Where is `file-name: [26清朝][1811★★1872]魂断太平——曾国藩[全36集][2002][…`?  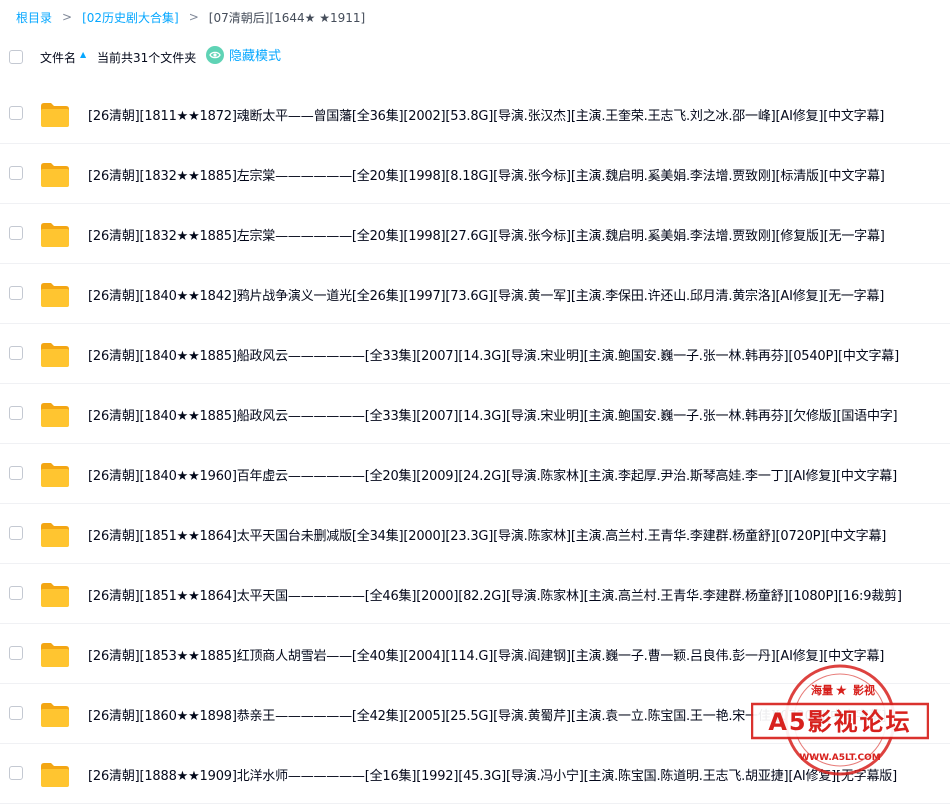 file-name: [26清朝][1811★★1872]魂断太平——曾国藩[全36集][2002][… is located at coordinates (486, 114).